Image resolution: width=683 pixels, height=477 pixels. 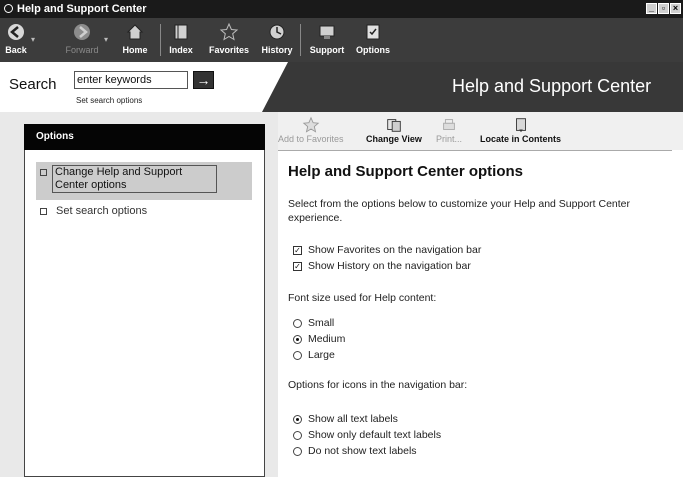 I want to click on font-size-large-radio, so click(x=297, y=355).